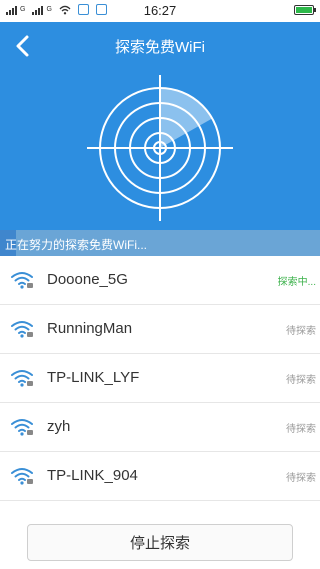 The image size is (320, 569). What do you see at coordinates (160, 329) in the screenshot?
I see `wifi-network-row: RunningMan 待探索` at bounding box center [160, 329].